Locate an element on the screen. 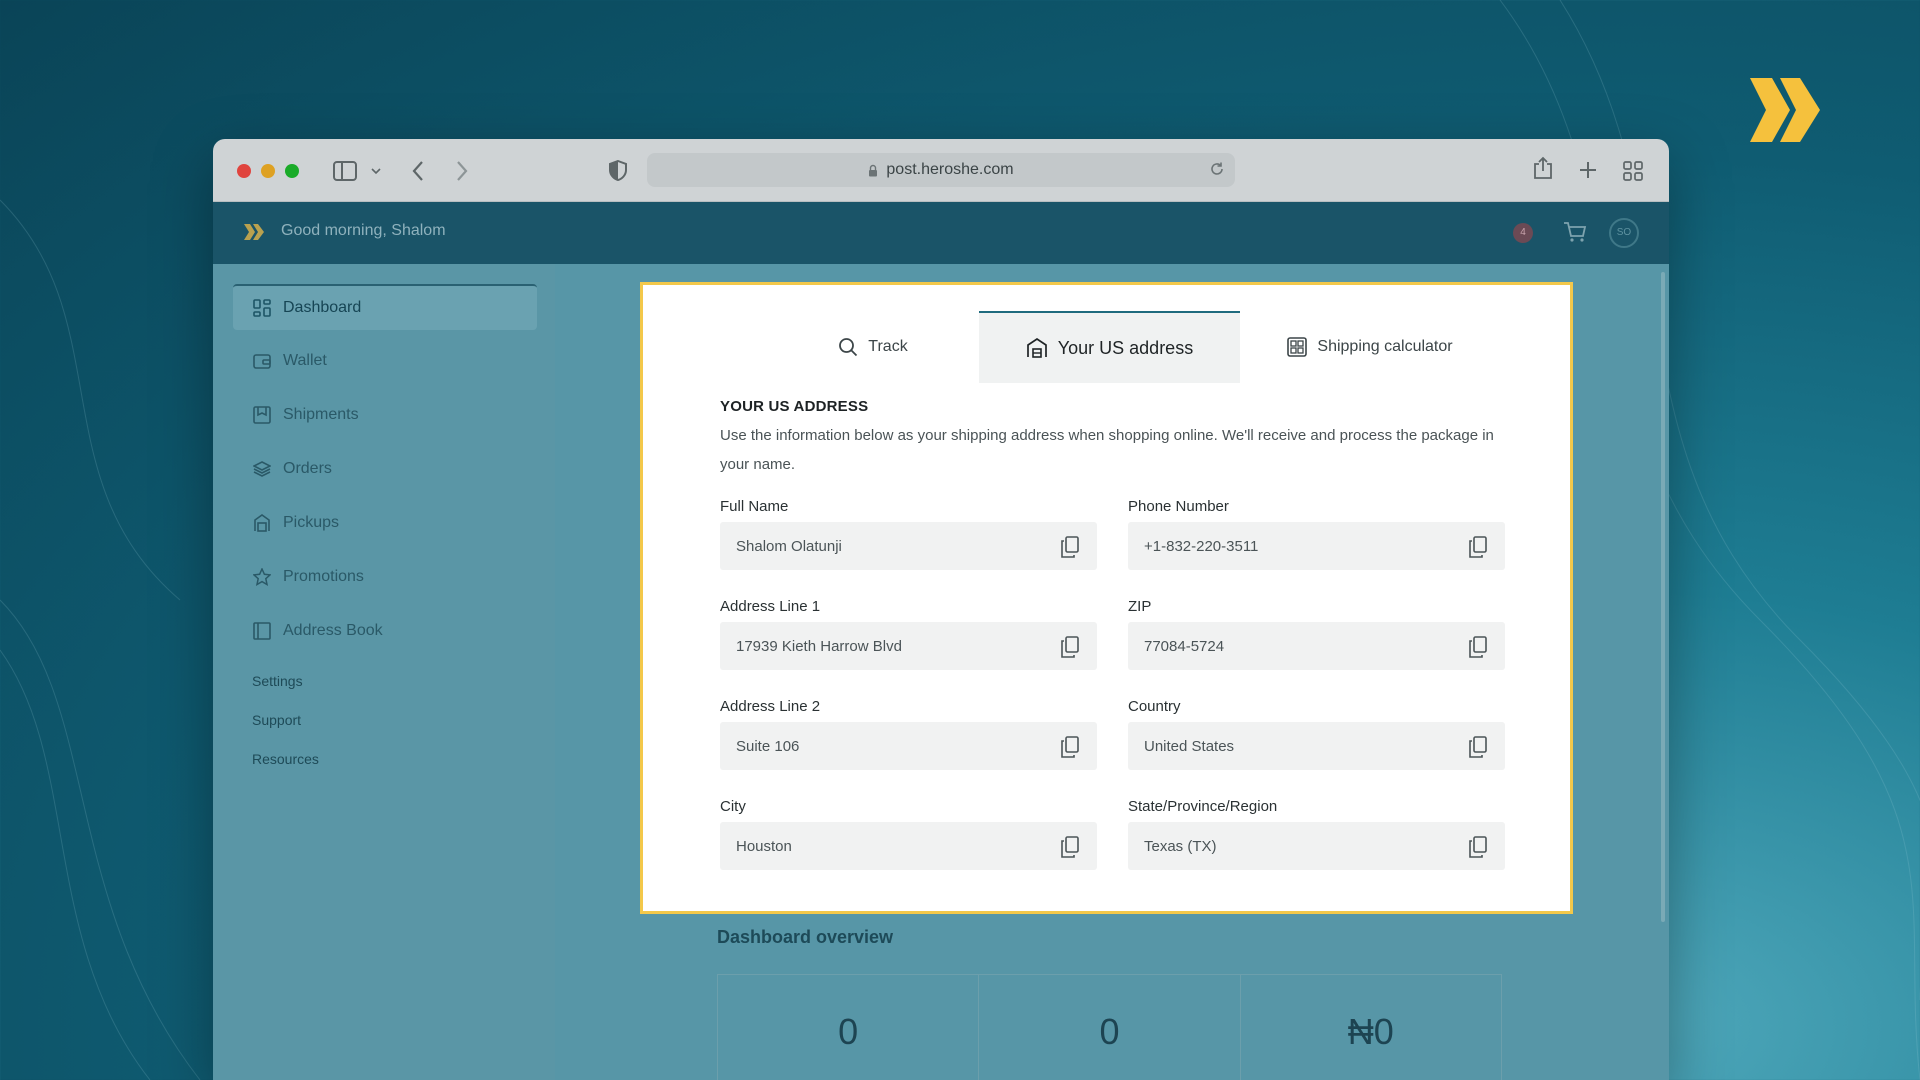 The height and width of the screenshot is (1080, 1920). window-controls is located at coordinates (268, 171).